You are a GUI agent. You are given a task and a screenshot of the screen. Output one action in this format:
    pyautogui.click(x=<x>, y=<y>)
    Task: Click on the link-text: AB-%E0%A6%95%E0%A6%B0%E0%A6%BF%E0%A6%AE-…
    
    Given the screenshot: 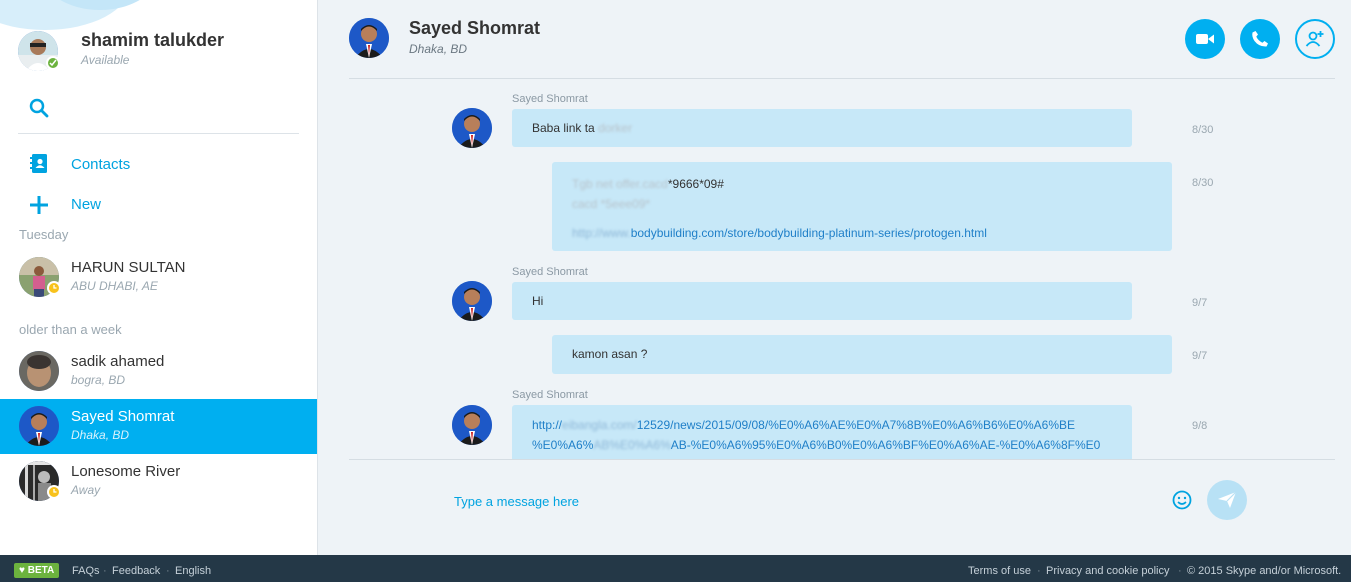 What is the action you would take?
    pyautogui.click(x=885, y=445)
    